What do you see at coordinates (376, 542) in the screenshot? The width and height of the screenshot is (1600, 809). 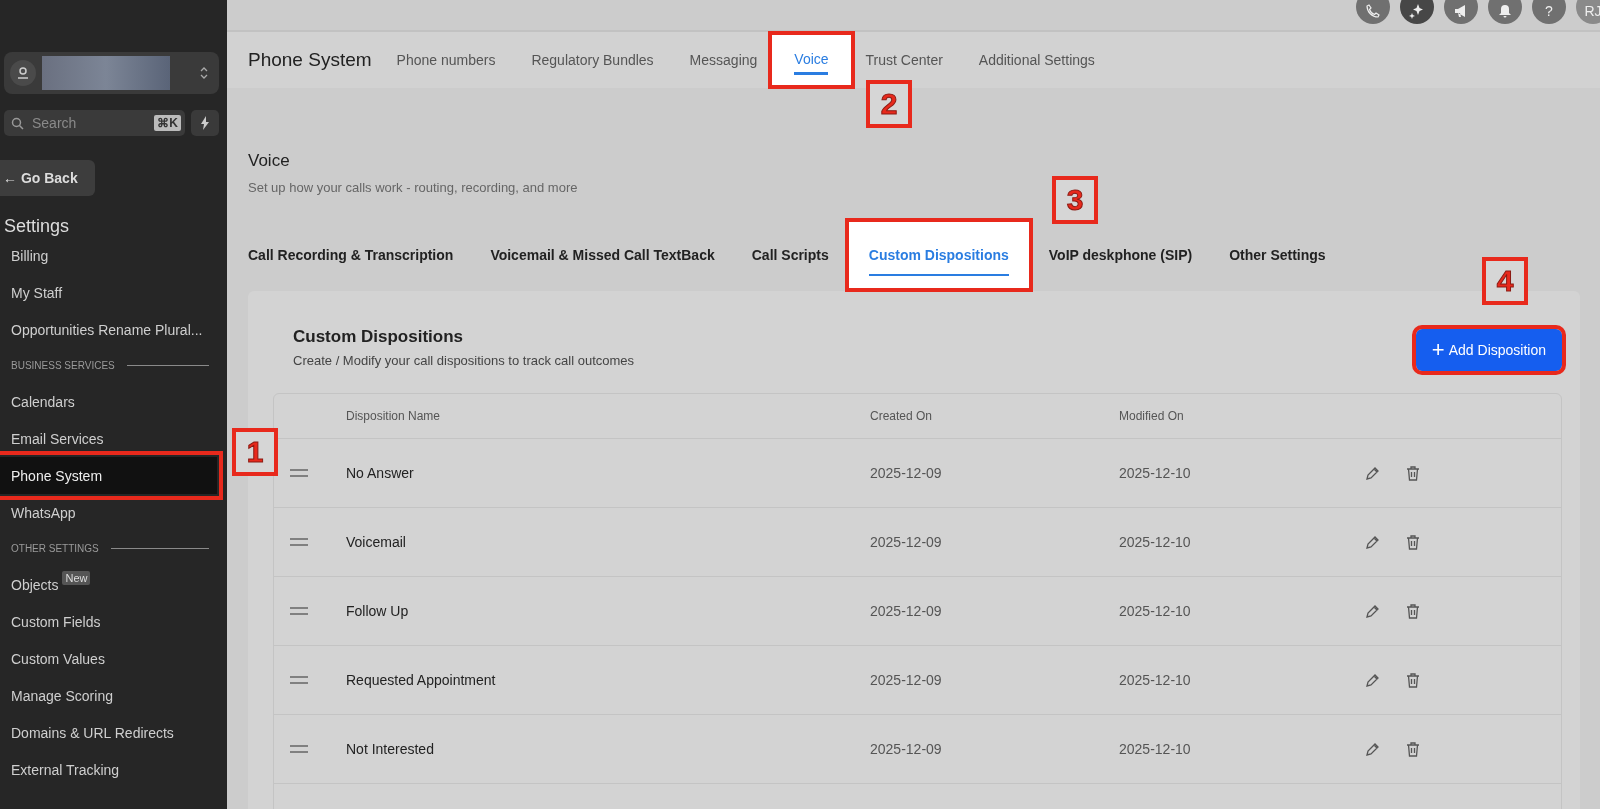 I see `table-cell-text: Voicemail` at bounding box center [376, 542].